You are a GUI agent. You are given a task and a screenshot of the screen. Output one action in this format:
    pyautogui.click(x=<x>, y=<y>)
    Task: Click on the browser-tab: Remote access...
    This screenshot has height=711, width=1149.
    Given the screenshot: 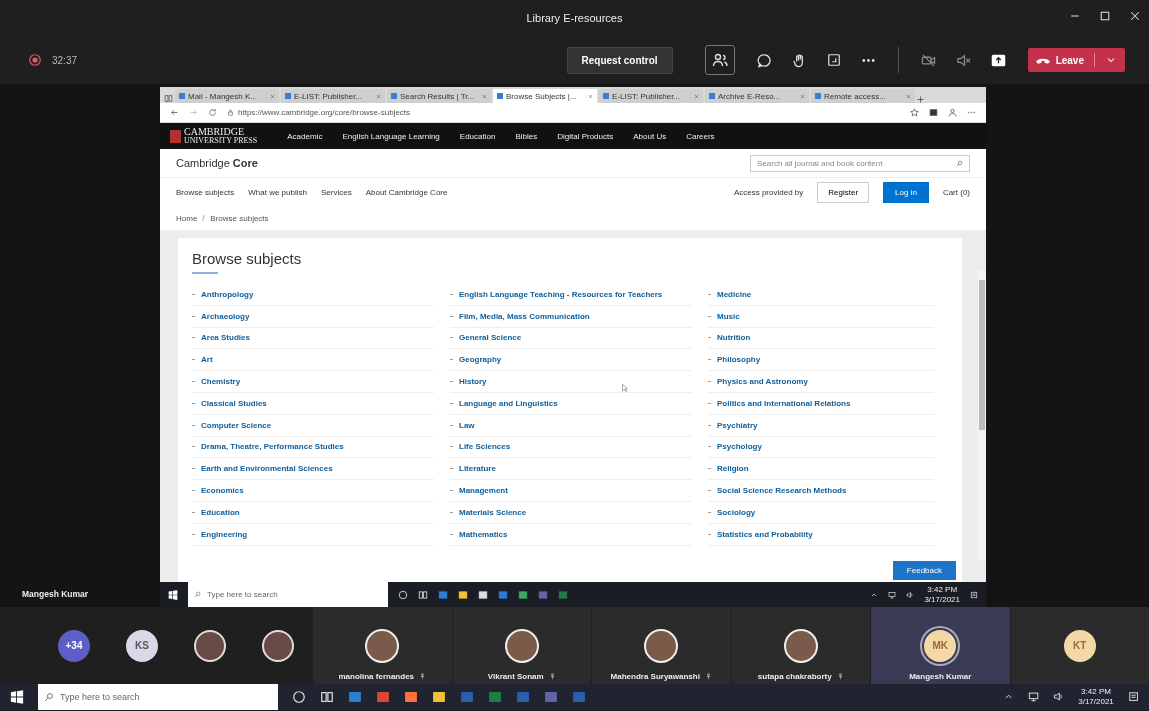 What is the action you would take?
    pyautogui.click(x=863, y=96)
    